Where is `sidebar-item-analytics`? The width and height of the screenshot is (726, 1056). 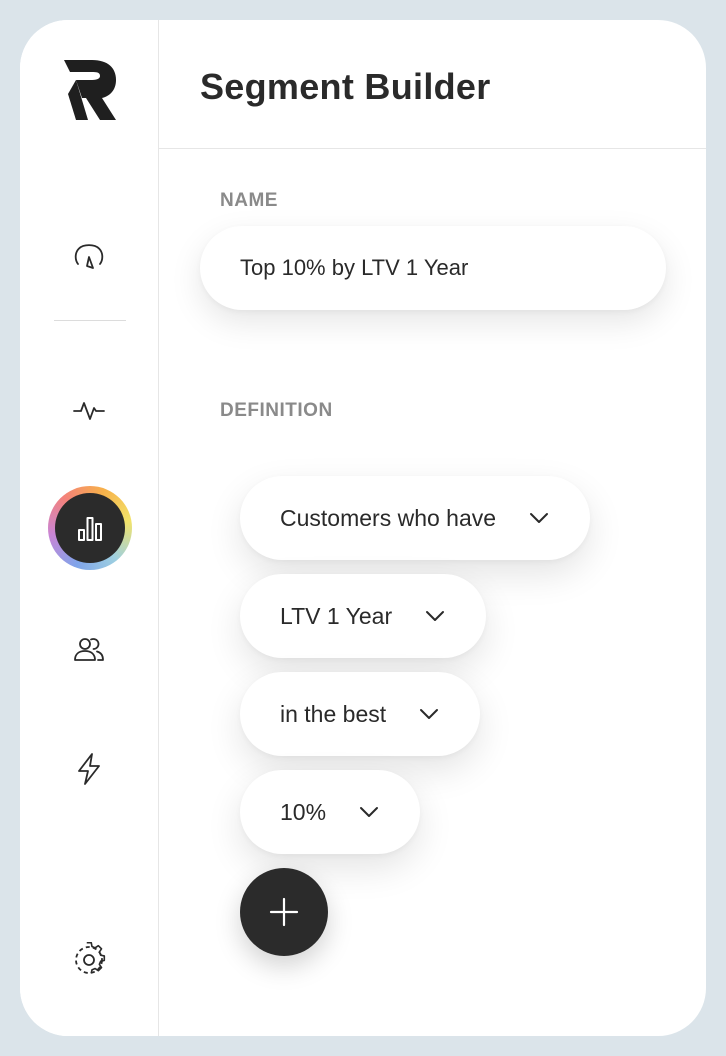
sidebar-item-analytics is located at coordinates (90, 528).